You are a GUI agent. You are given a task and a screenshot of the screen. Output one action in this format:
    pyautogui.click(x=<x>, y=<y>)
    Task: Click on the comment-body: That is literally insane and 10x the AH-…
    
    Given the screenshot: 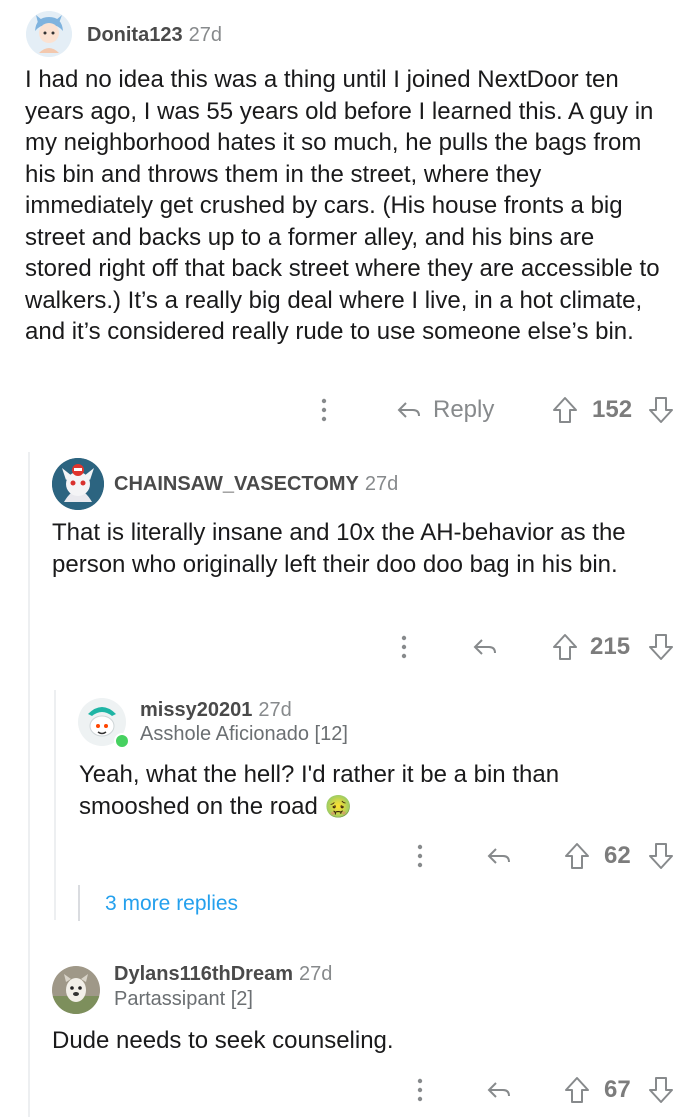 What is the action you would take?
    pyautogui.click(x=339, y=548)
    